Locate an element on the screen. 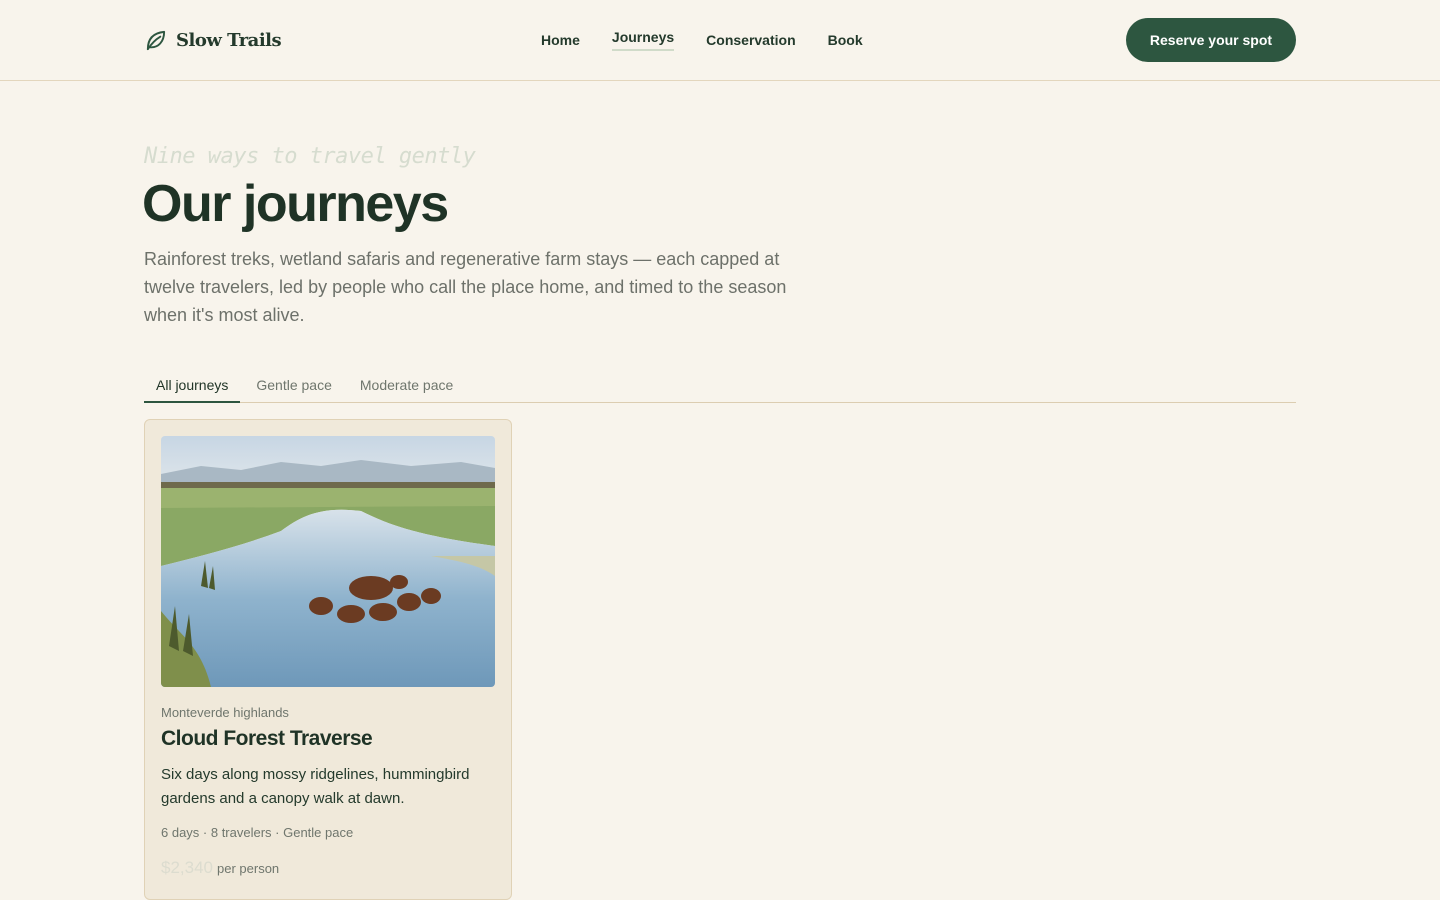 The height and width of the screenshot is (900, 1440). brand-logo: Slow Trails is located at coordinates (213, 40).